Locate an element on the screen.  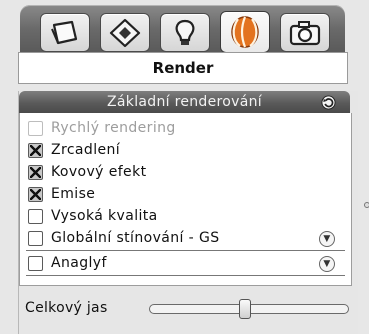
section-title-label: Render is located at coordinates (183, 68).